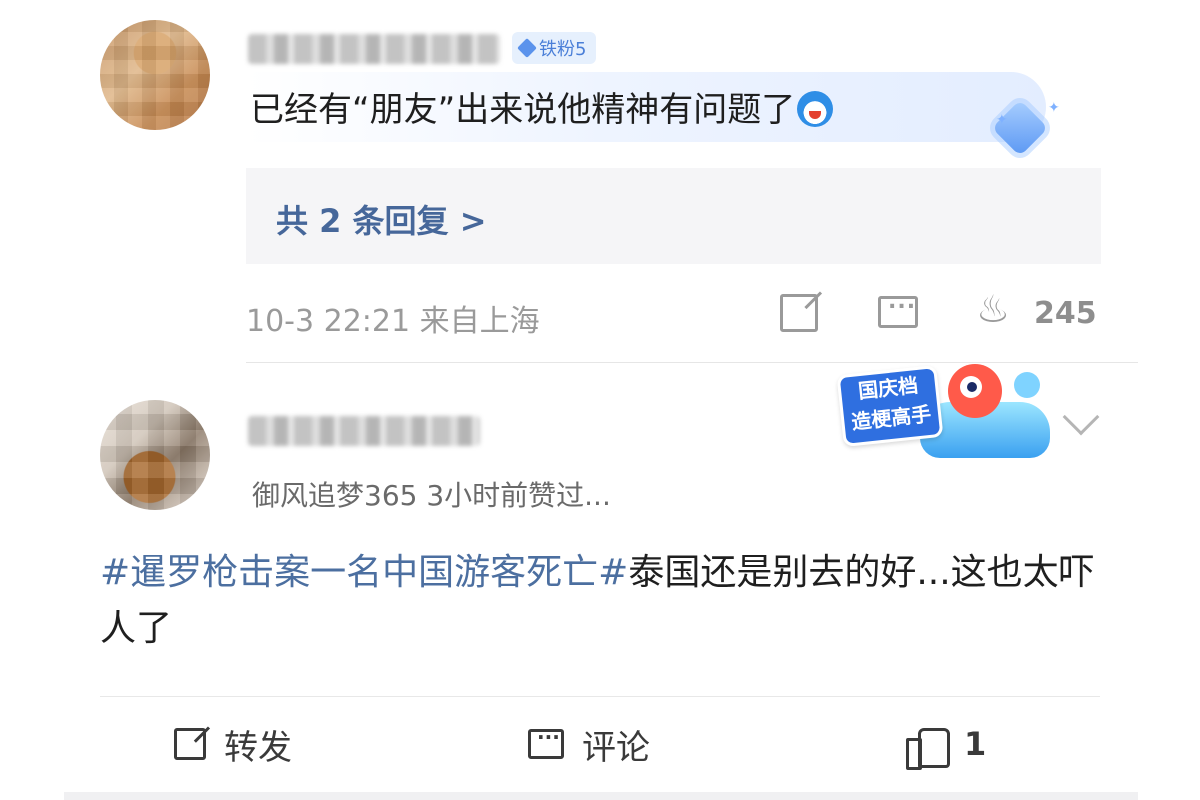 This screenshot has width=1200, height=800. Describe the element at coordinates (600, 601) in the screenshot. I see `post-body: #暹罗枪击案一名中国游客死亡#泰国还是别去的好...这也太吓人了` at that location.